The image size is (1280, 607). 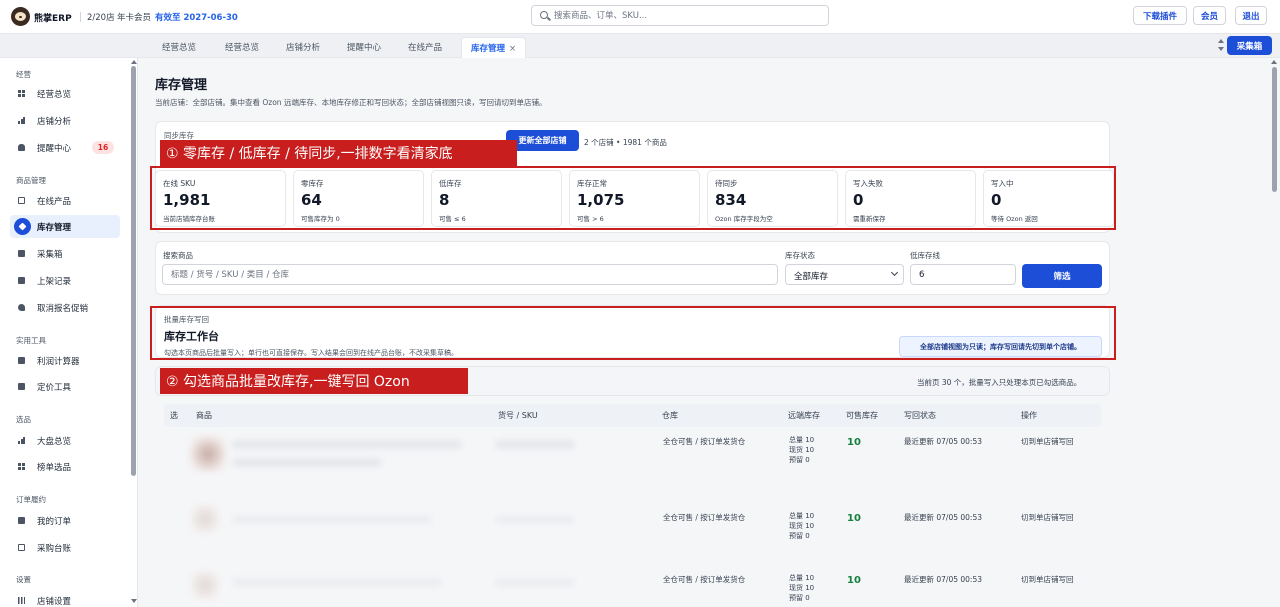 I want to click on sidebar-item-store-settings: 店铺设置, so click(x=65, y=598).